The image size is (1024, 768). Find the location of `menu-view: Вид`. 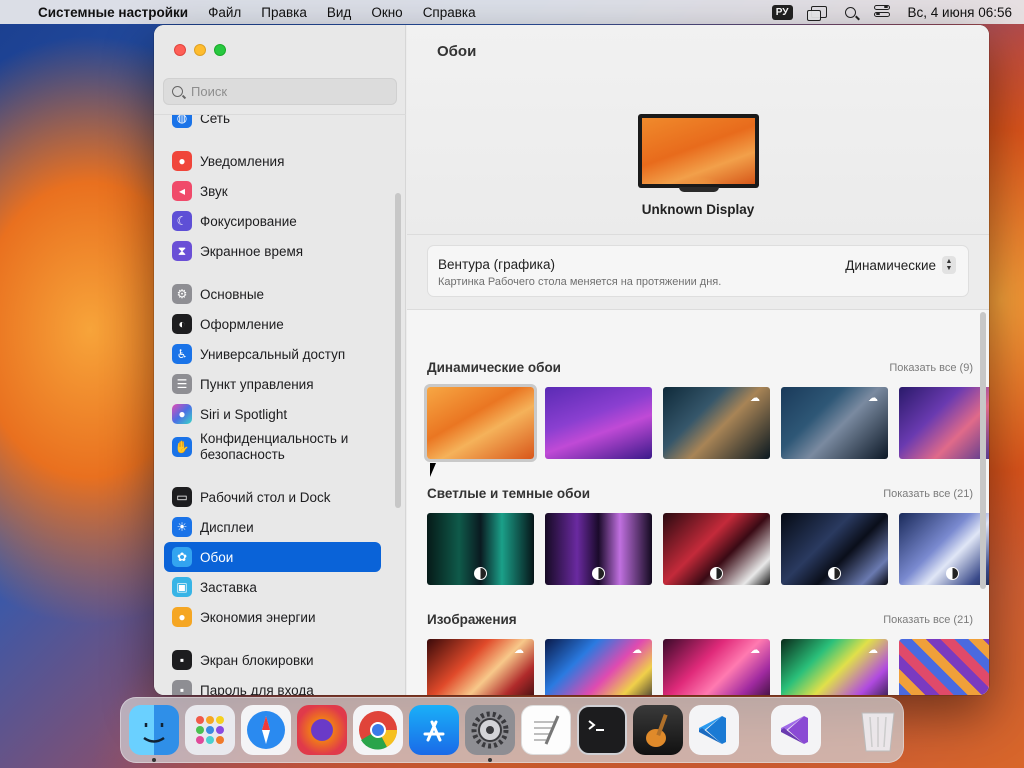

menu-view: Вид is located at coordinates (339, 12).